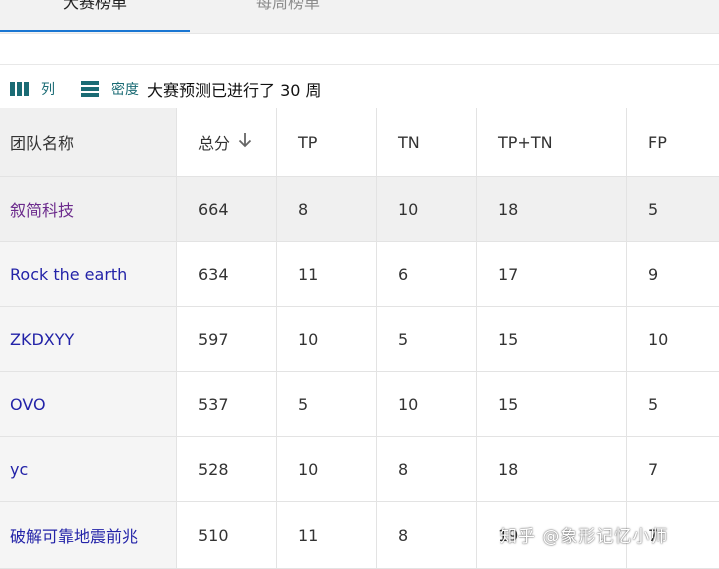  Describe the element at coordinates (327, 142) in the screenshot. I see `column-header-tp: TP` at that location.